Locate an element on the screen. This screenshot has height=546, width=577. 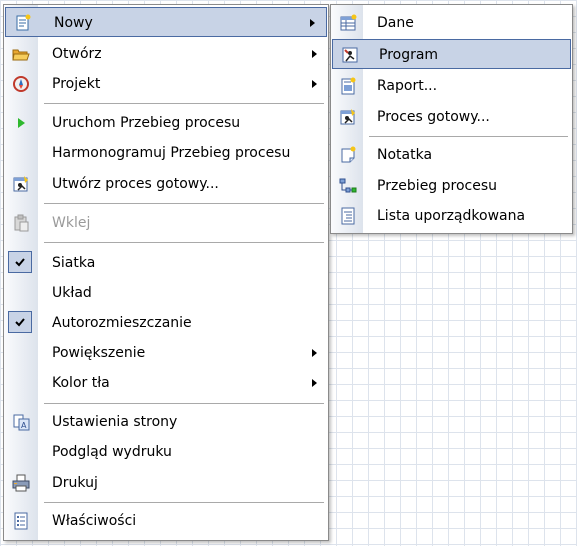
menu-item-label: Program is located at coordinates (409, 55).